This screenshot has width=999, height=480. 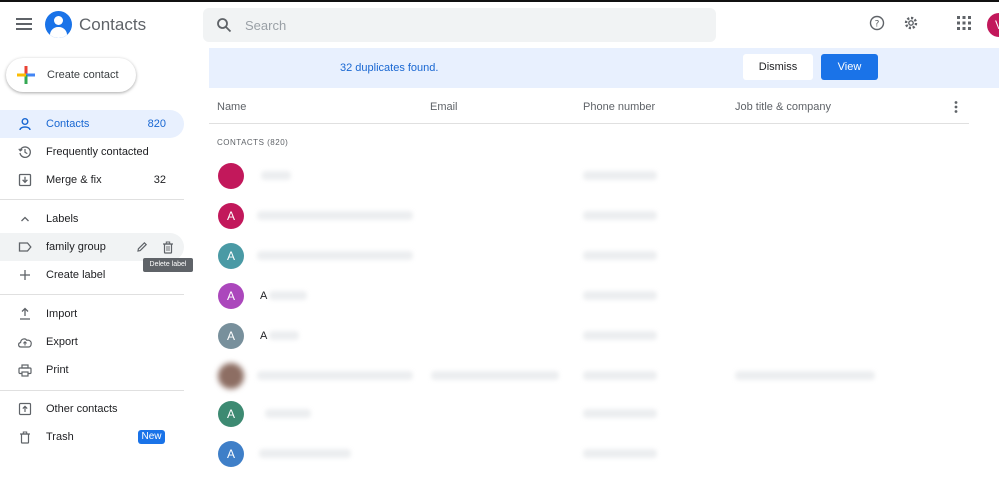 I want to click on sidebar-item-import: Import, so click(x=92, y=314).